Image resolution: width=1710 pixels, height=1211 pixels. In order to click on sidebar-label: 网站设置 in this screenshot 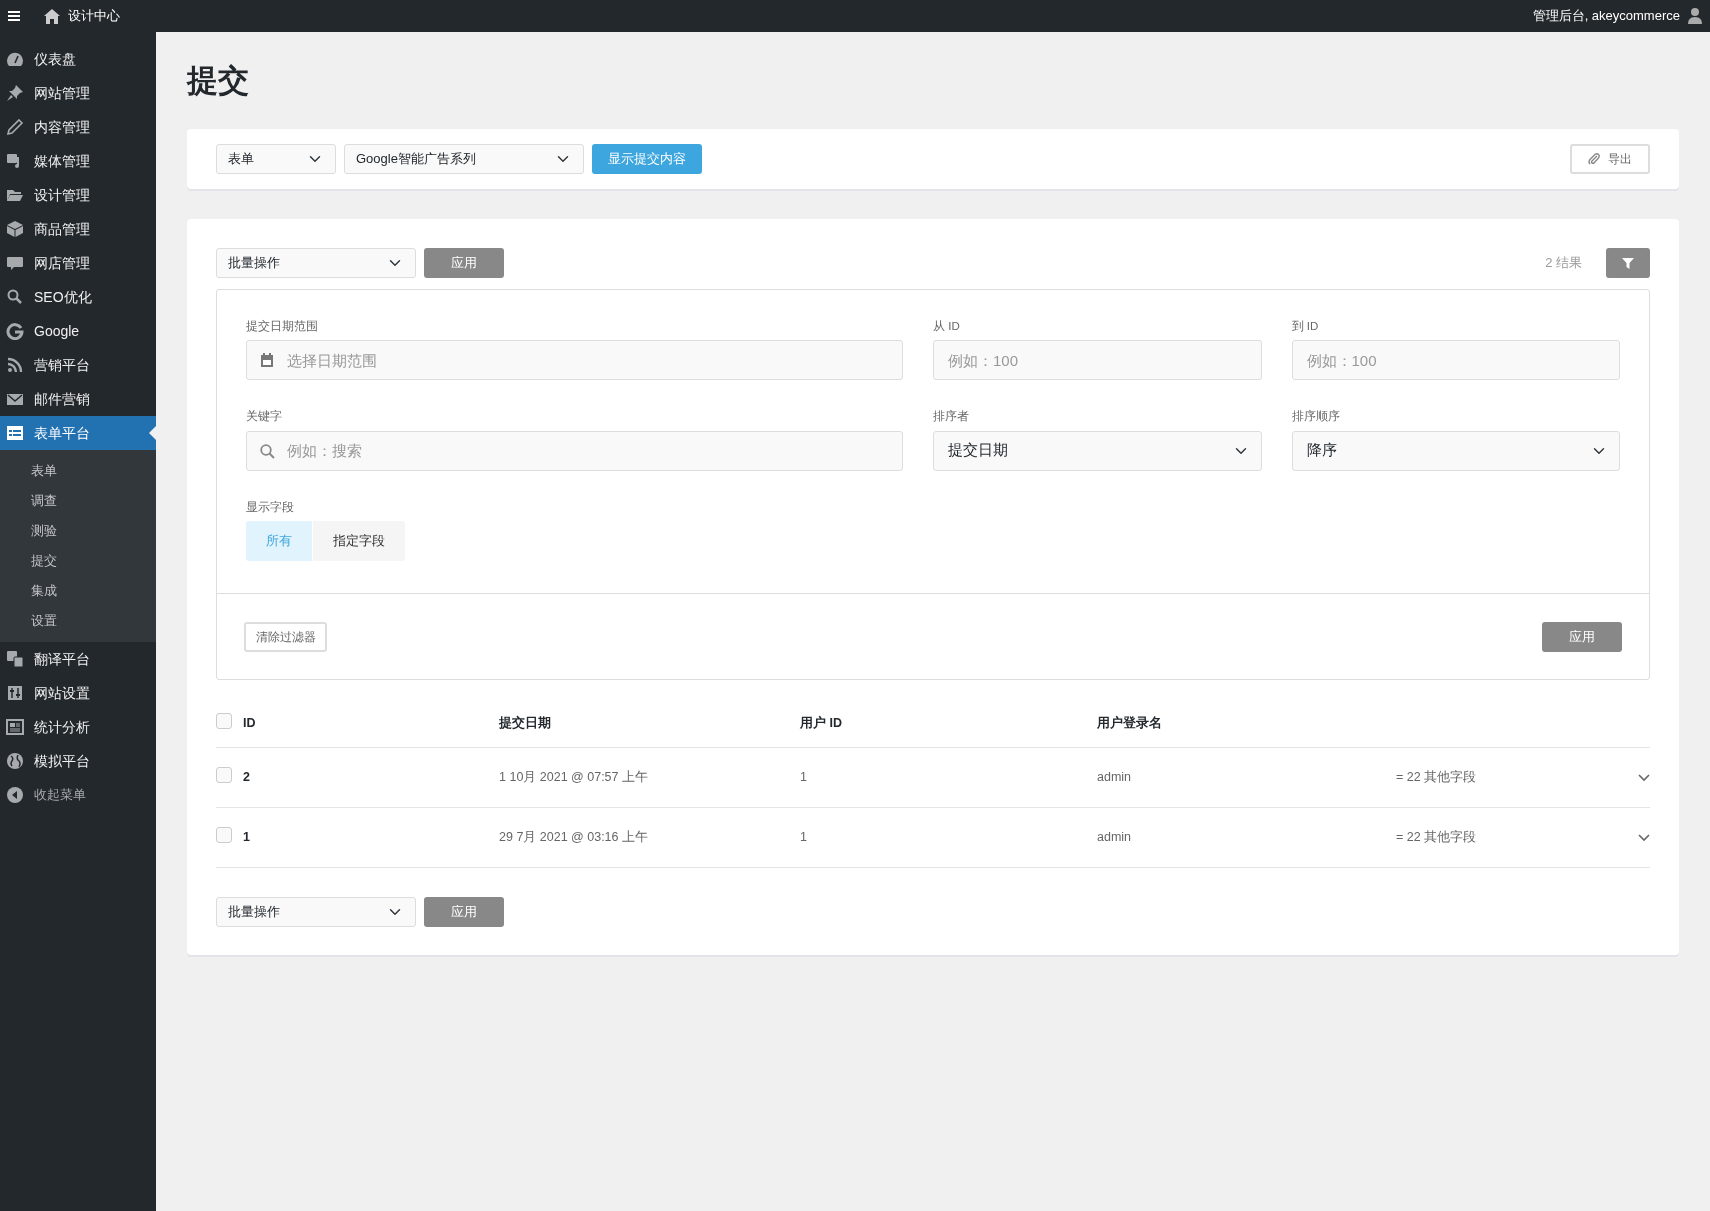, I will do `click(62, 693)`.